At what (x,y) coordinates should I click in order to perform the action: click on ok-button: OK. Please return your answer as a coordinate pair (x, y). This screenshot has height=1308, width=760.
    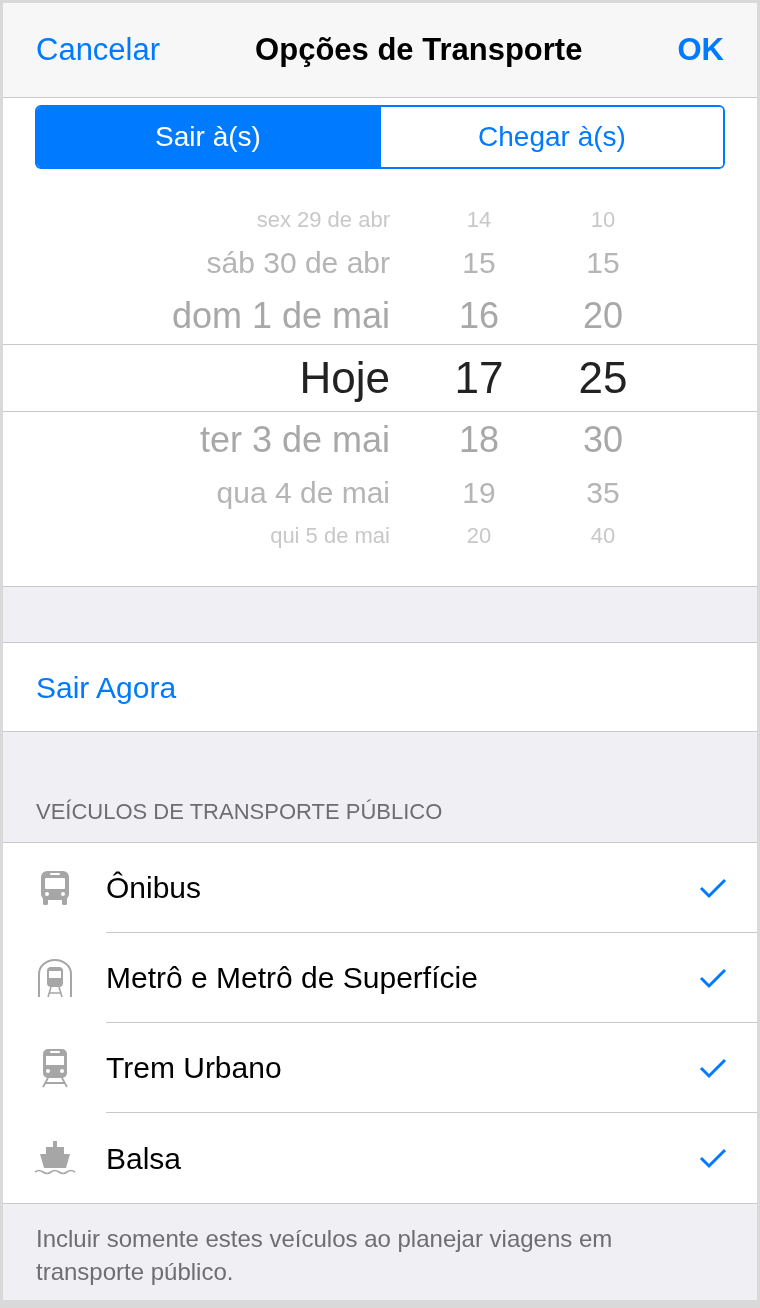
    Looking at the image, I should click on (700, 50).